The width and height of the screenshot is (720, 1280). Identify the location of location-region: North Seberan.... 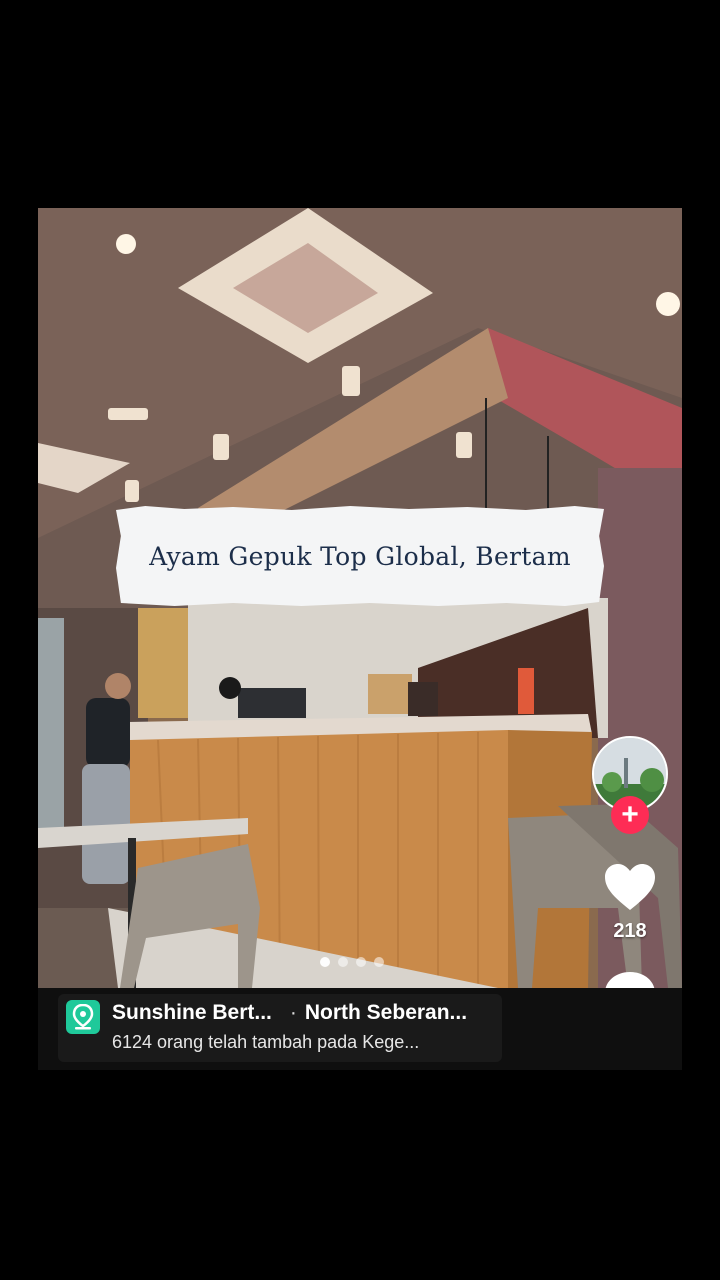
(386, 1012).